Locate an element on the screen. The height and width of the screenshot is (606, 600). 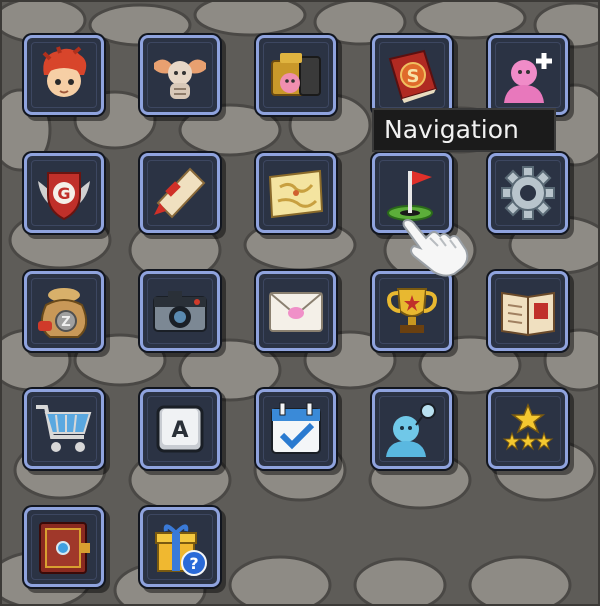
skill-book-menu-button: S is located at coordinates (412, 75).